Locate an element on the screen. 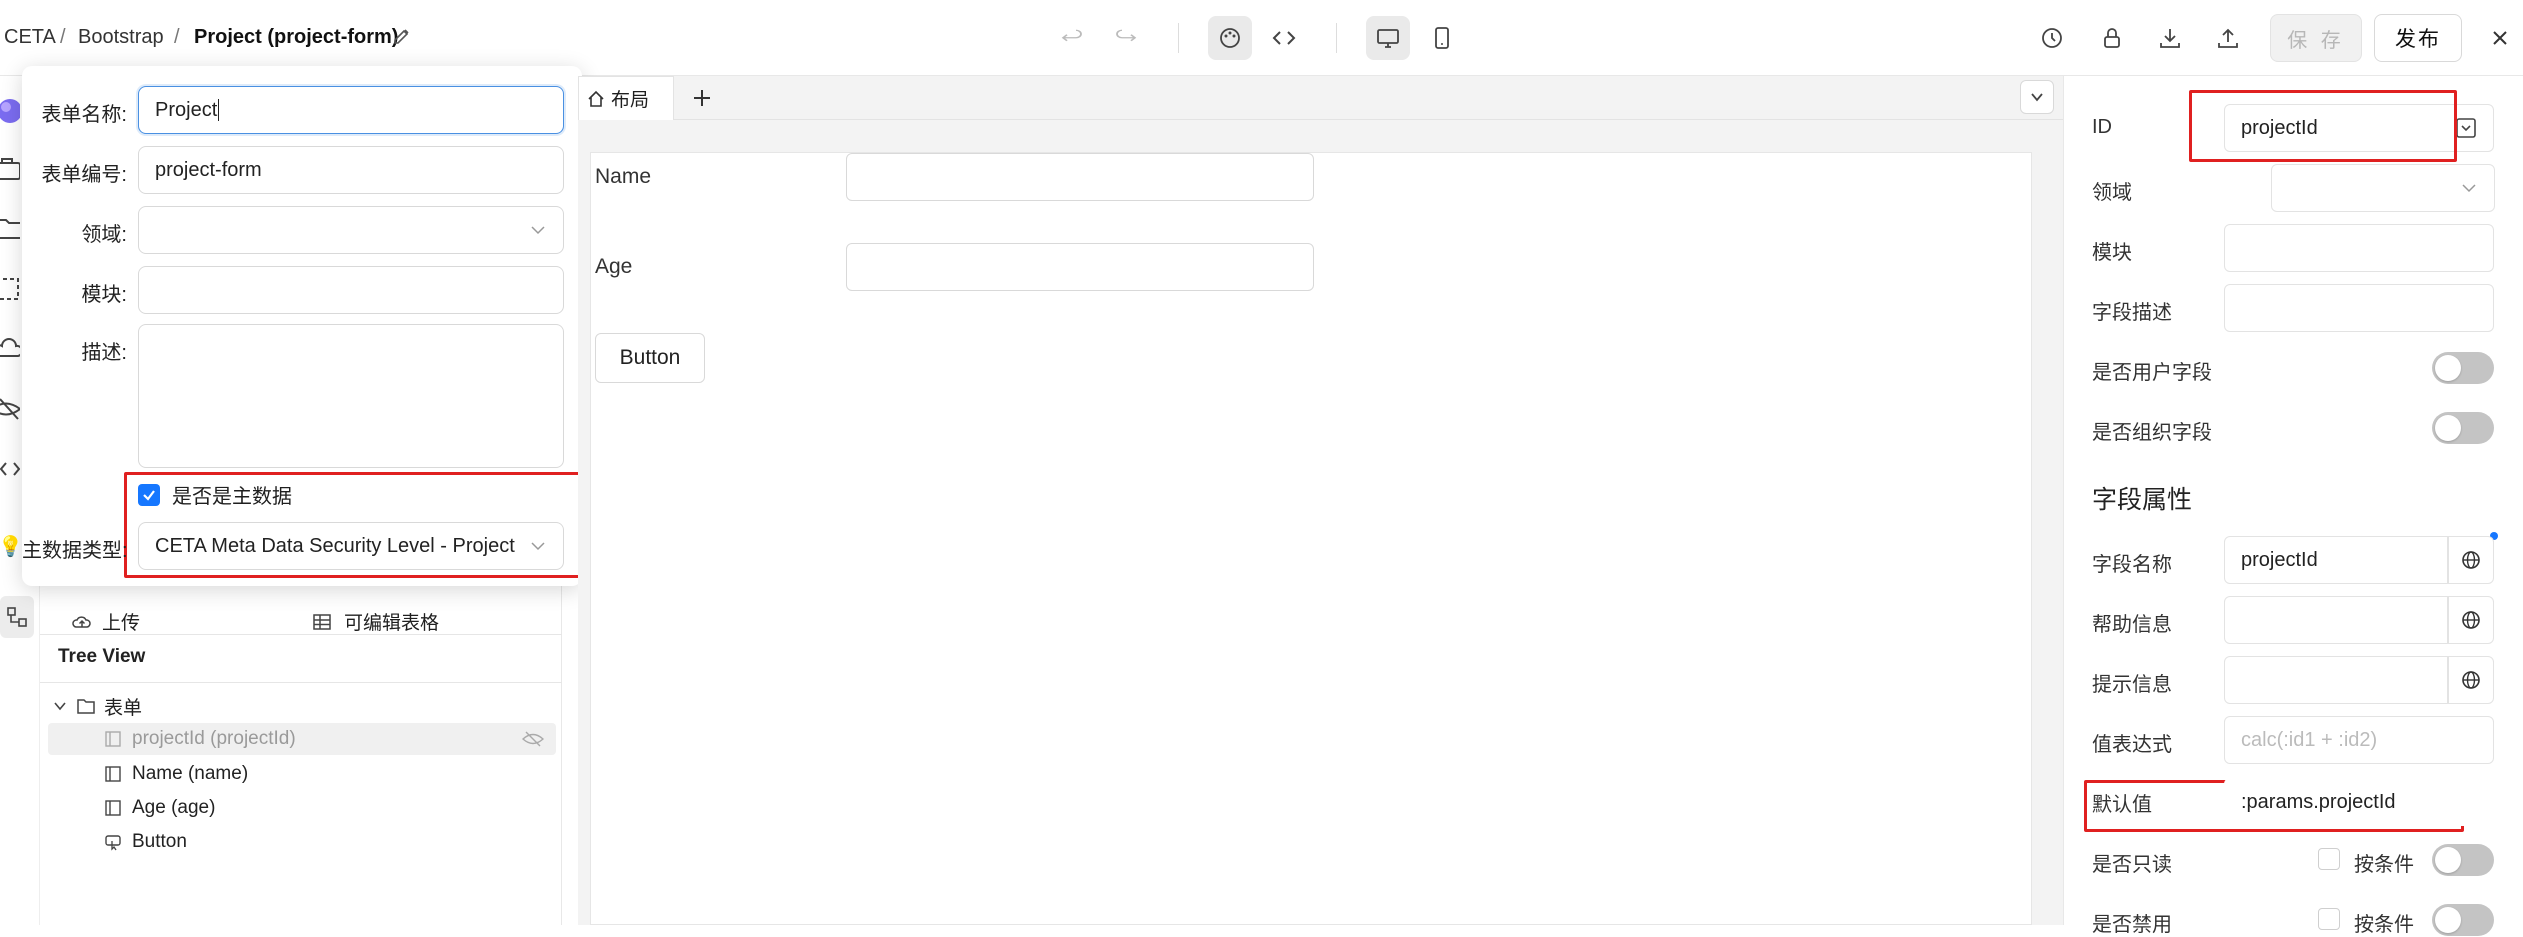  canvas-button: Button is located at coordinates (650, 358).